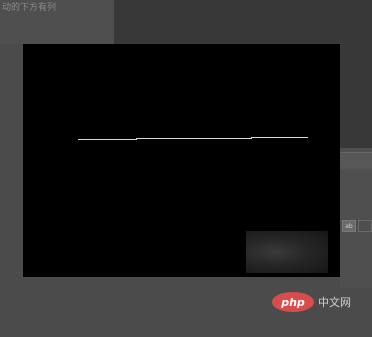  I want to click on watermark: php 中文网, so click(311, 302).